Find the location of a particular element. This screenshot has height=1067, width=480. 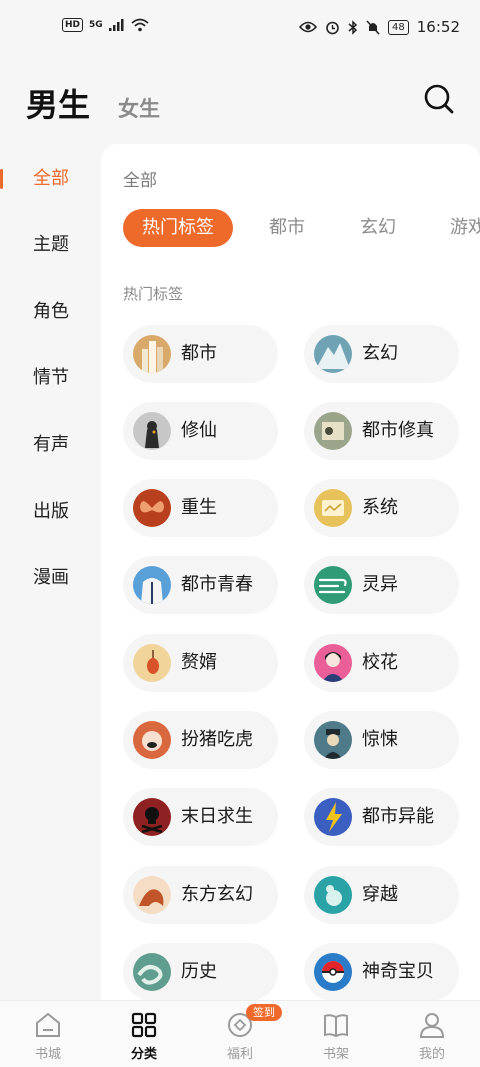

tag-item: 修仙 is located at coordinates (200, 431).